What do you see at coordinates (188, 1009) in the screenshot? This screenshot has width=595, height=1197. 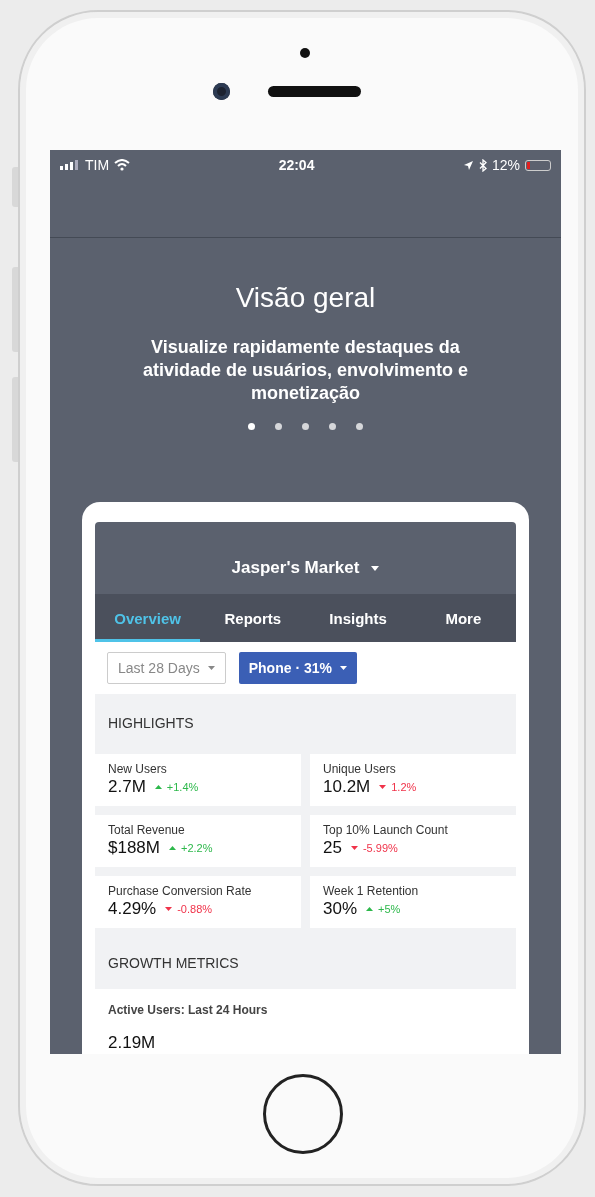 I see `chart-title: Active Users: Last 24 Hours` at bounding box center [188, 1009].